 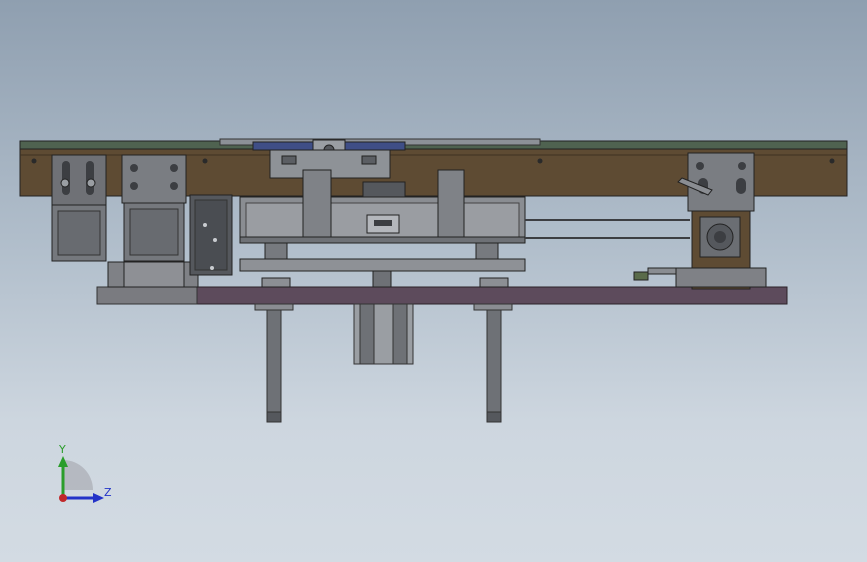 What do you see at coordinates (211, 235) in the screenshot?
I see `sensor-box` at bounding box center [211, 235].